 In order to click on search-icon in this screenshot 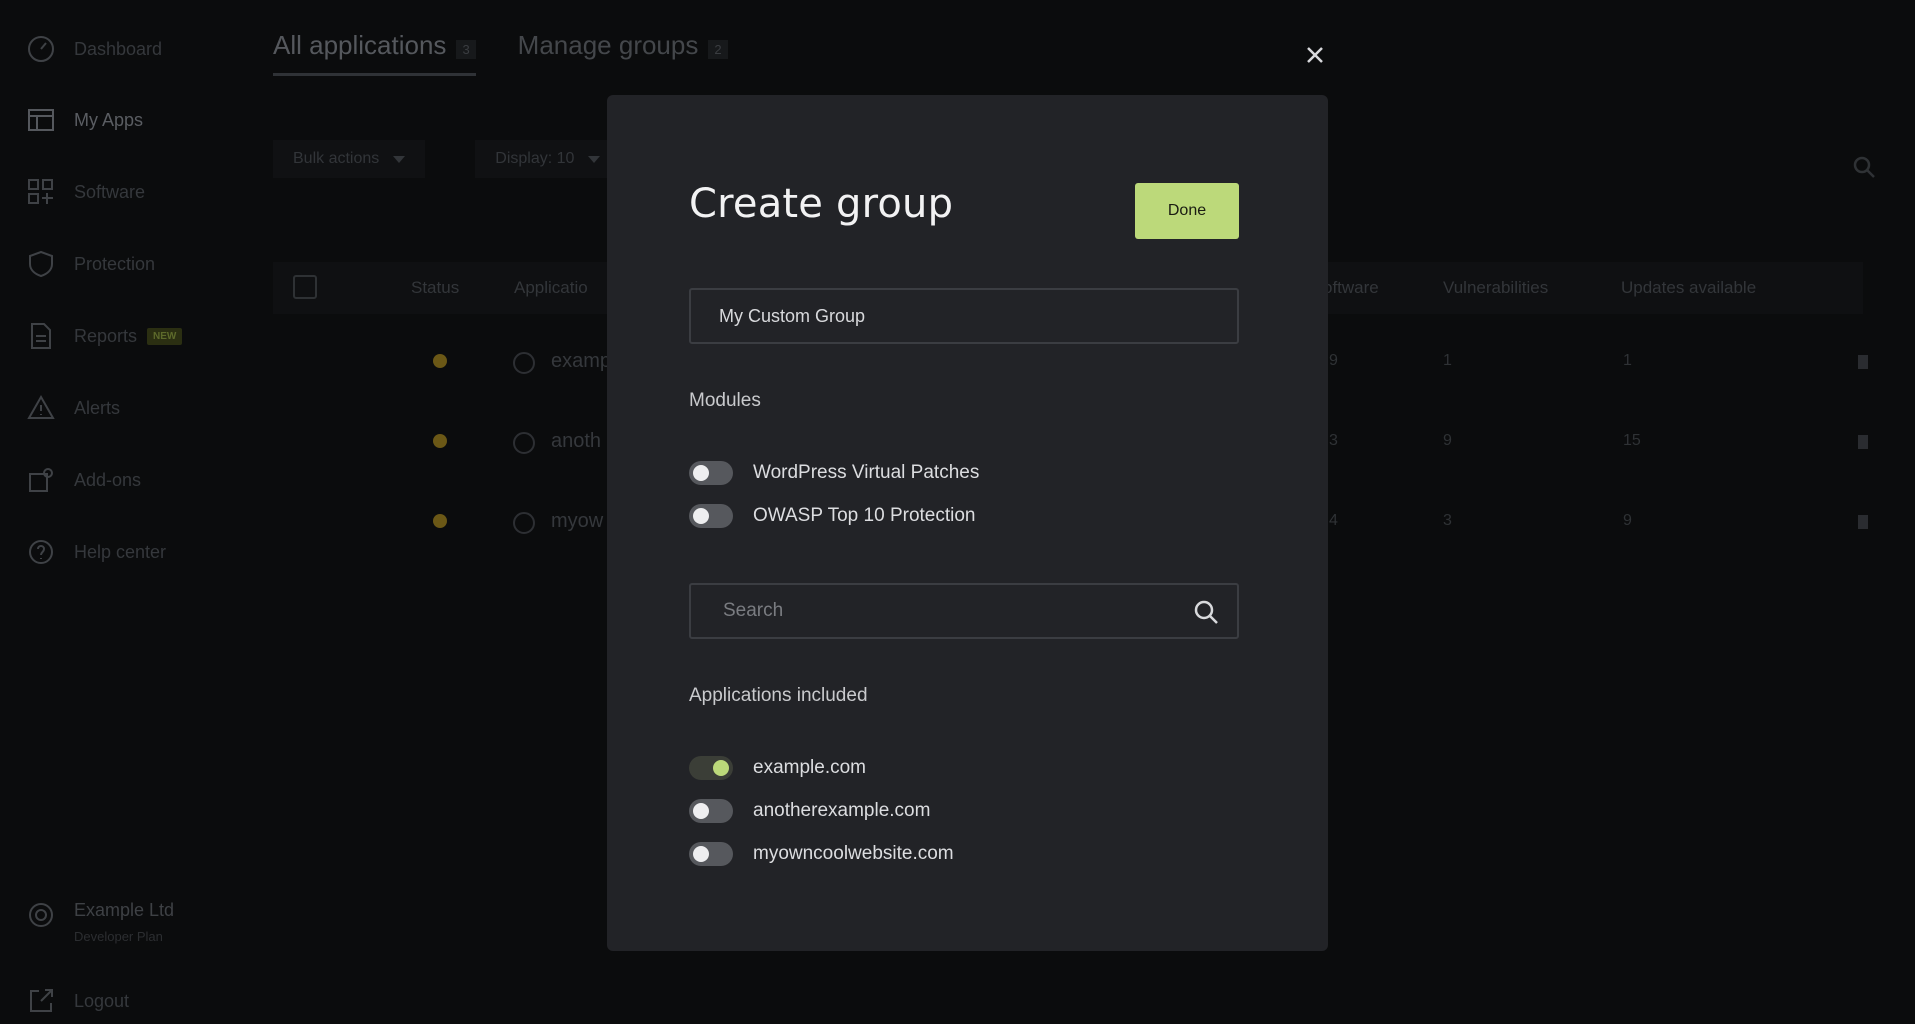, I will do `click(1206, 612)`.